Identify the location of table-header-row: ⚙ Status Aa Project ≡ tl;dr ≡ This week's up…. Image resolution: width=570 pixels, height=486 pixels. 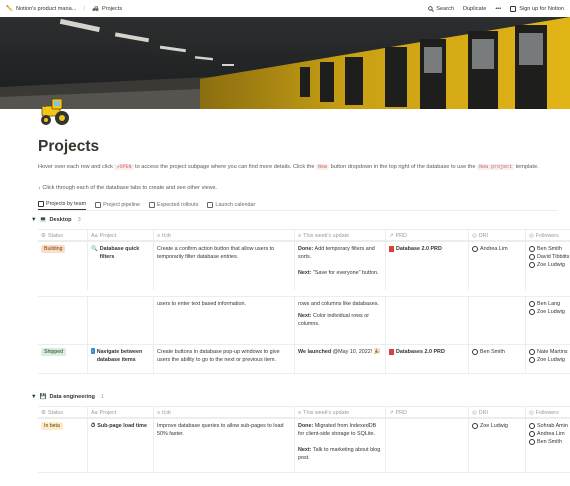
(304, 235).